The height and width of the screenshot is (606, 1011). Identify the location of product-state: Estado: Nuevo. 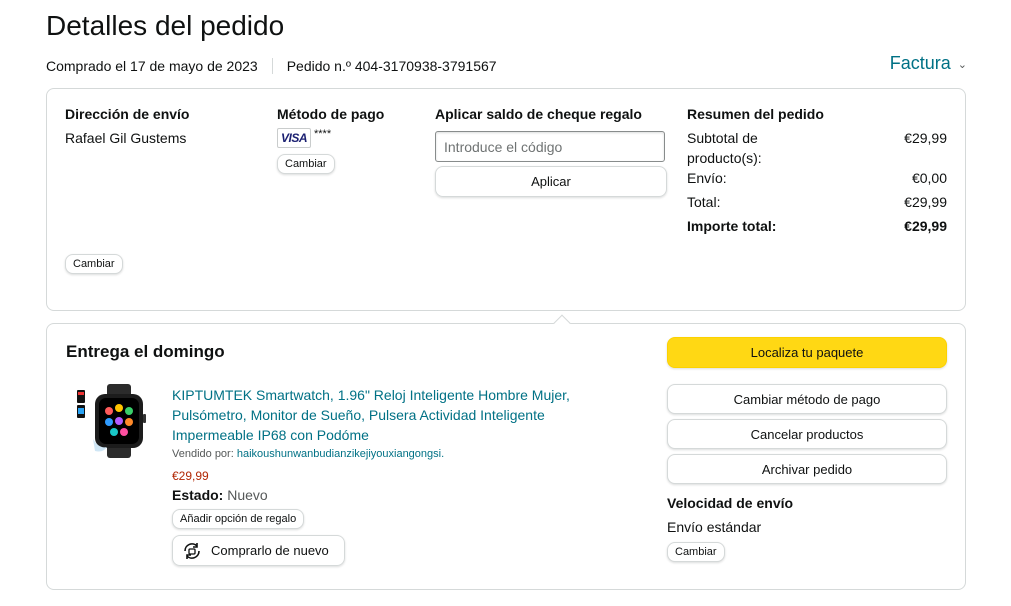
(220, 495).